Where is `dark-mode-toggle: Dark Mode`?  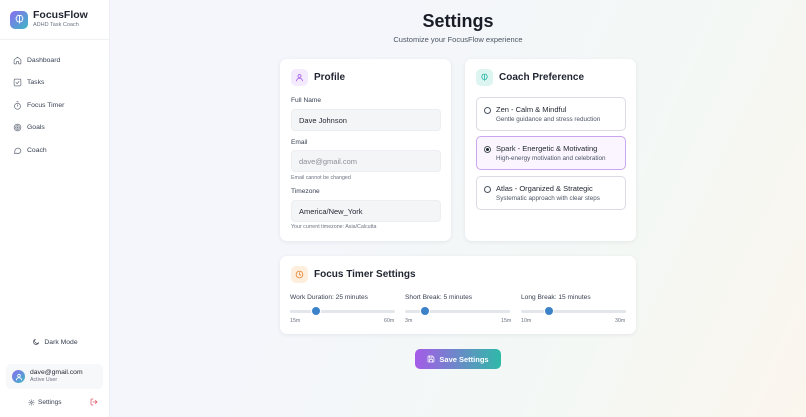
dark-mode-toggle: Dark Mode is located at coordinates (55, 342).